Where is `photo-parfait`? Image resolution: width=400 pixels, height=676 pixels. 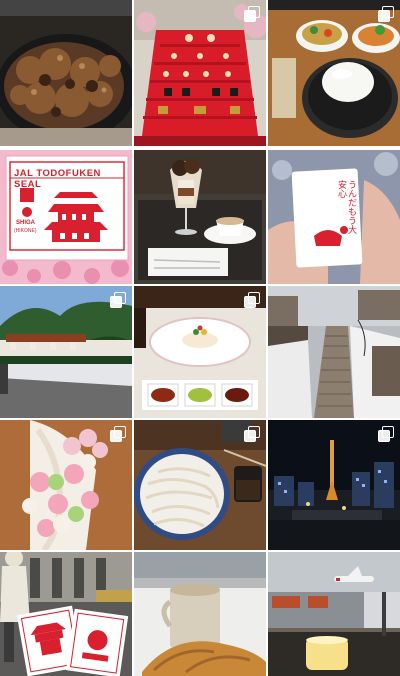 photo-parfait is located at coordinates (200, 217).